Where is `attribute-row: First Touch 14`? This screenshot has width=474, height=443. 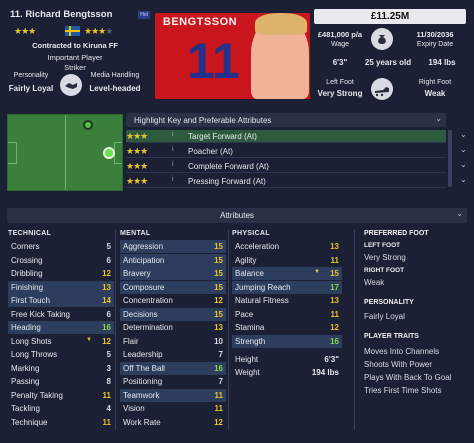
attribute-row: First Touch 14 is located at coordinates (61, 301).